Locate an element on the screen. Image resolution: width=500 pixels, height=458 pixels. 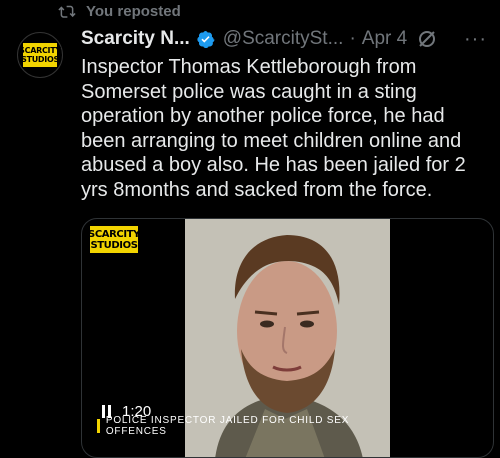
avatar-logo: SCARCITY STUDIOS is located at coordinates (40, 55).